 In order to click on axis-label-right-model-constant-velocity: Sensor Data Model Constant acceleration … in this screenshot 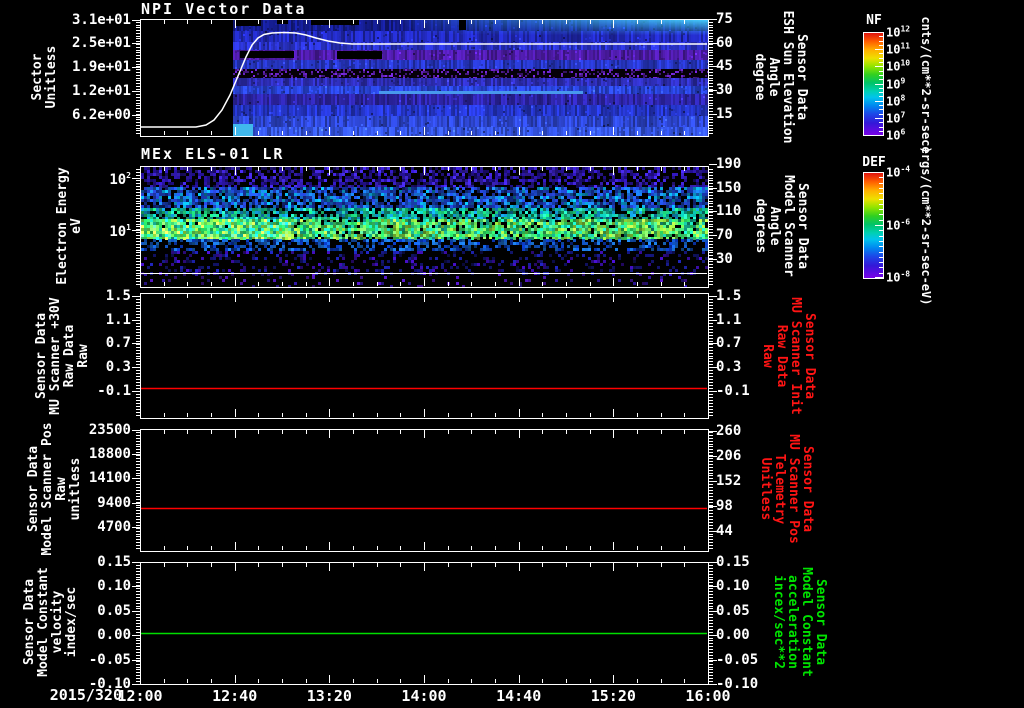, I will do `click(799, 622)`.